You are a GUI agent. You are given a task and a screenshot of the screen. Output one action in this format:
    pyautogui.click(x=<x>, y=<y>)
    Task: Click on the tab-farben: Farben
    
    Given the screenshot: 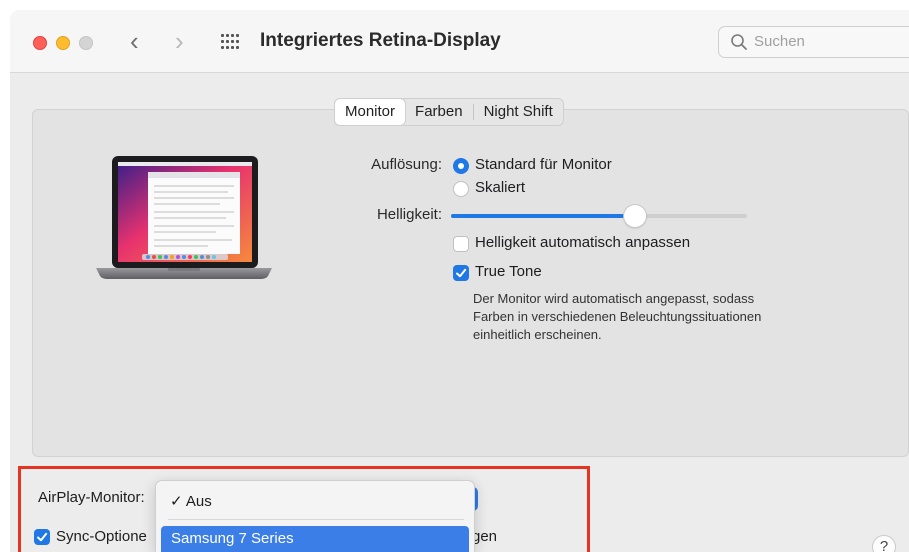 What is the action you would take?
    pyautogui.click(x=439, y=112)
    